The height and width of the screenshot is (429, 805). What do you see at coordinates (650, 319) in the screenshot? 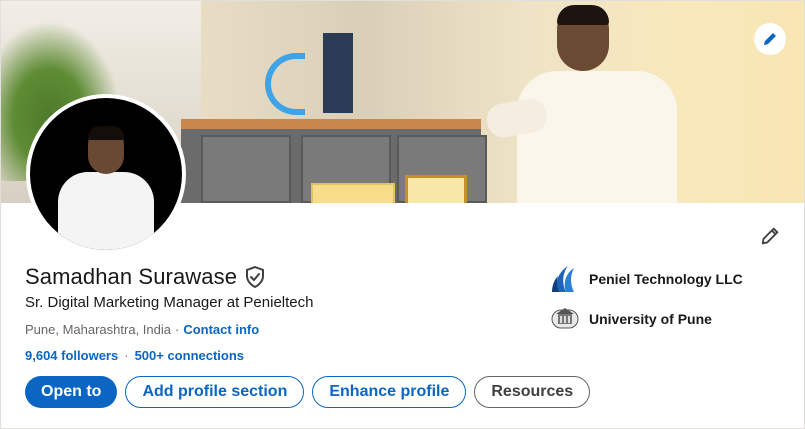
I see `school-name: University of Pune` at bounding box center [650, 319].